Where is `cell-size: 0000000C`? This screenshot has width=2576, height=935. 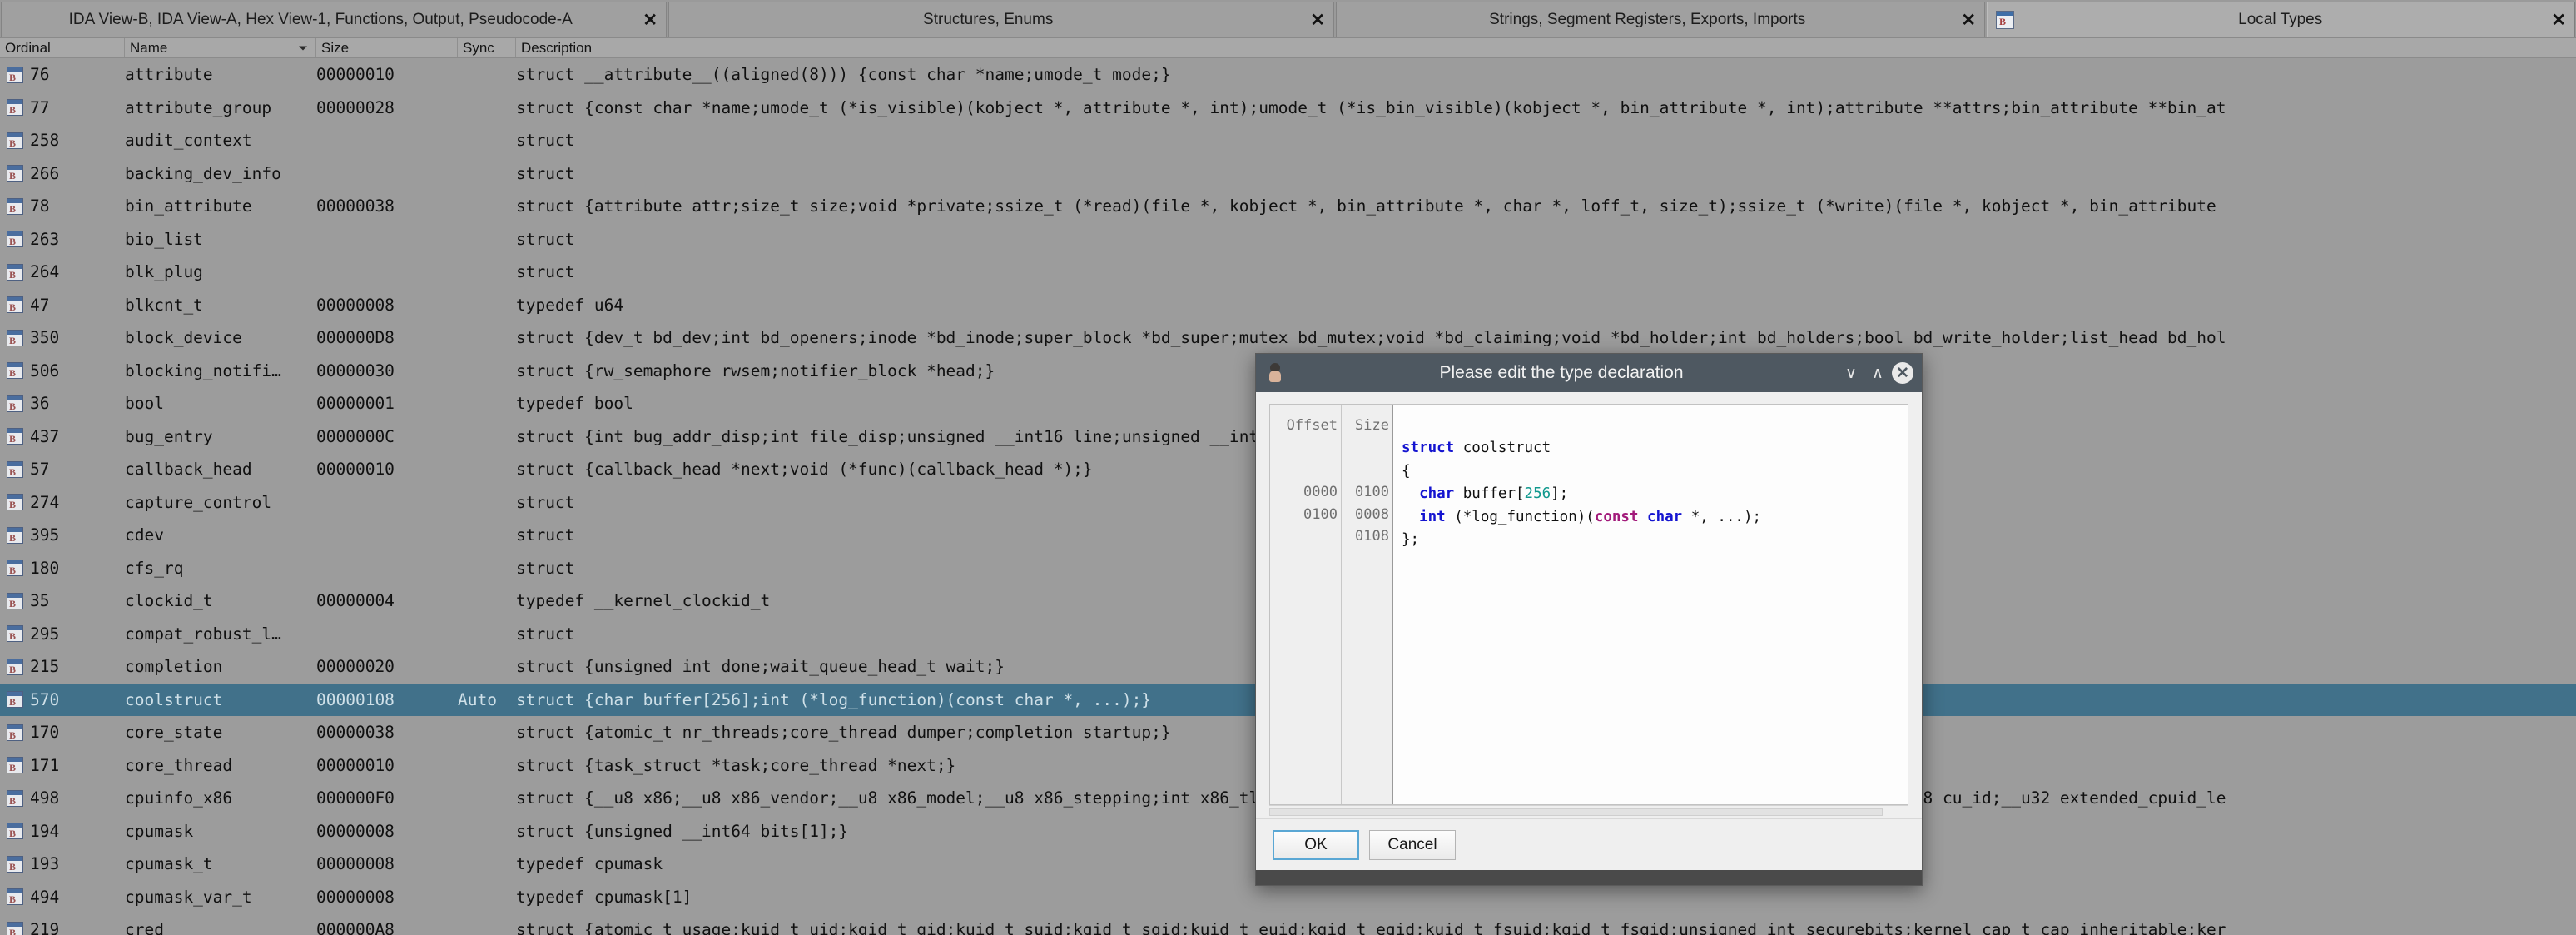
cell-size: 0000000C is located at coordinates (355, 436).